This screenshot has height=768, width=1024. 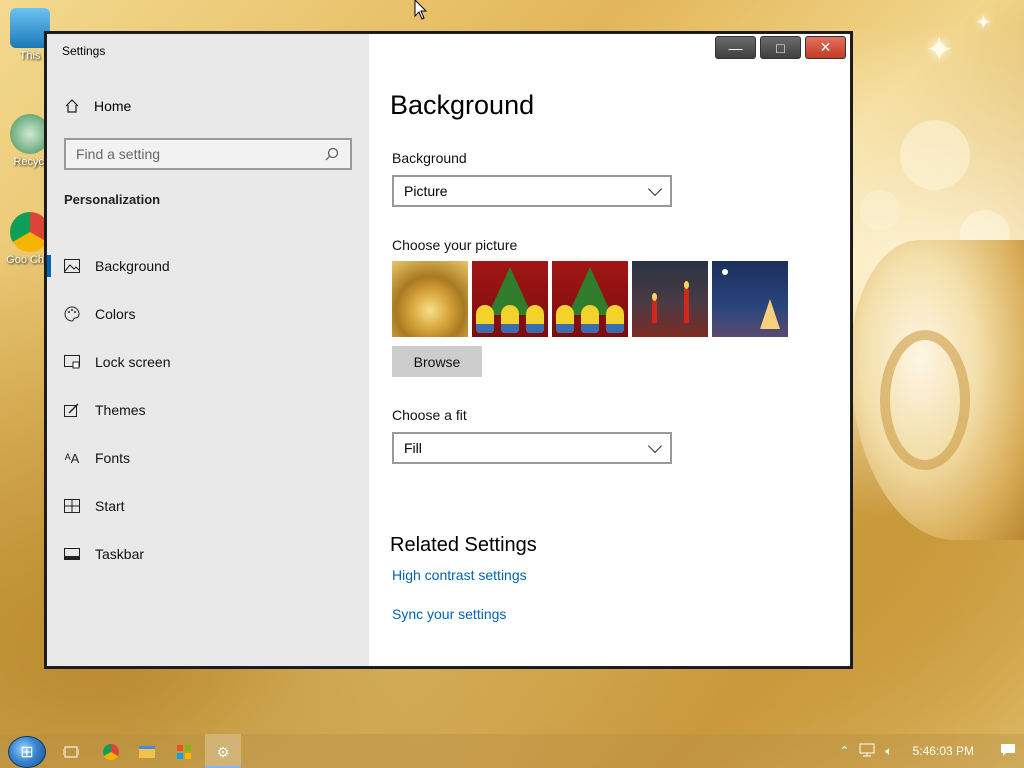 I want to click on search-input, so click(x=196, y=154).